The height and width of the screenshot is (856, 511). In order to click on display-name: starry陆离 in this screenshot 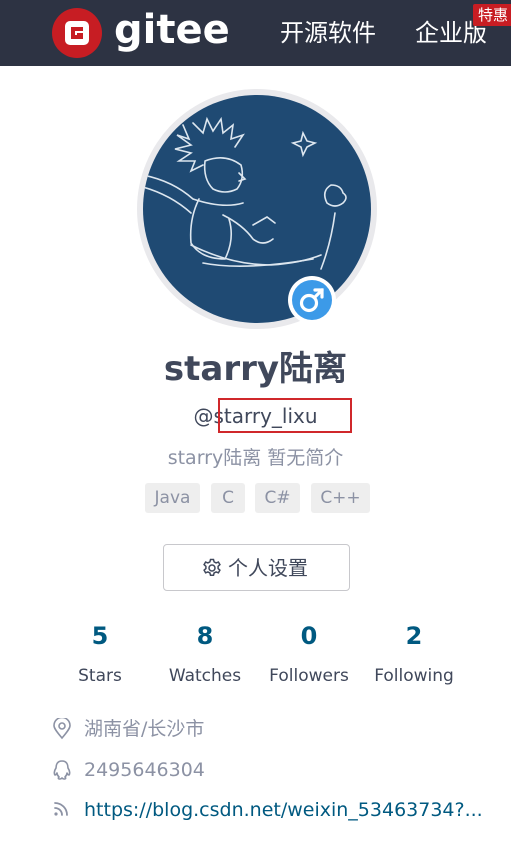, I will do `click(255, 369)`.